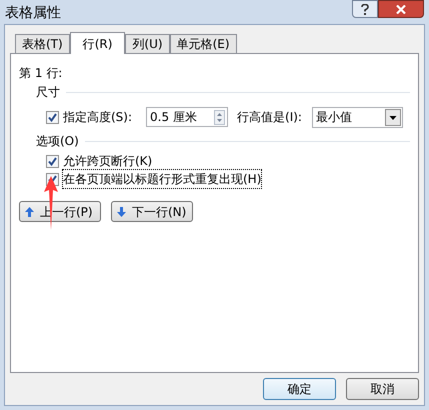 The image size is (429, 410). What do you see at coordinates (48, 92) in the screenshot?
I see `section-title: 尺寸` at bounding box center [48, 92].